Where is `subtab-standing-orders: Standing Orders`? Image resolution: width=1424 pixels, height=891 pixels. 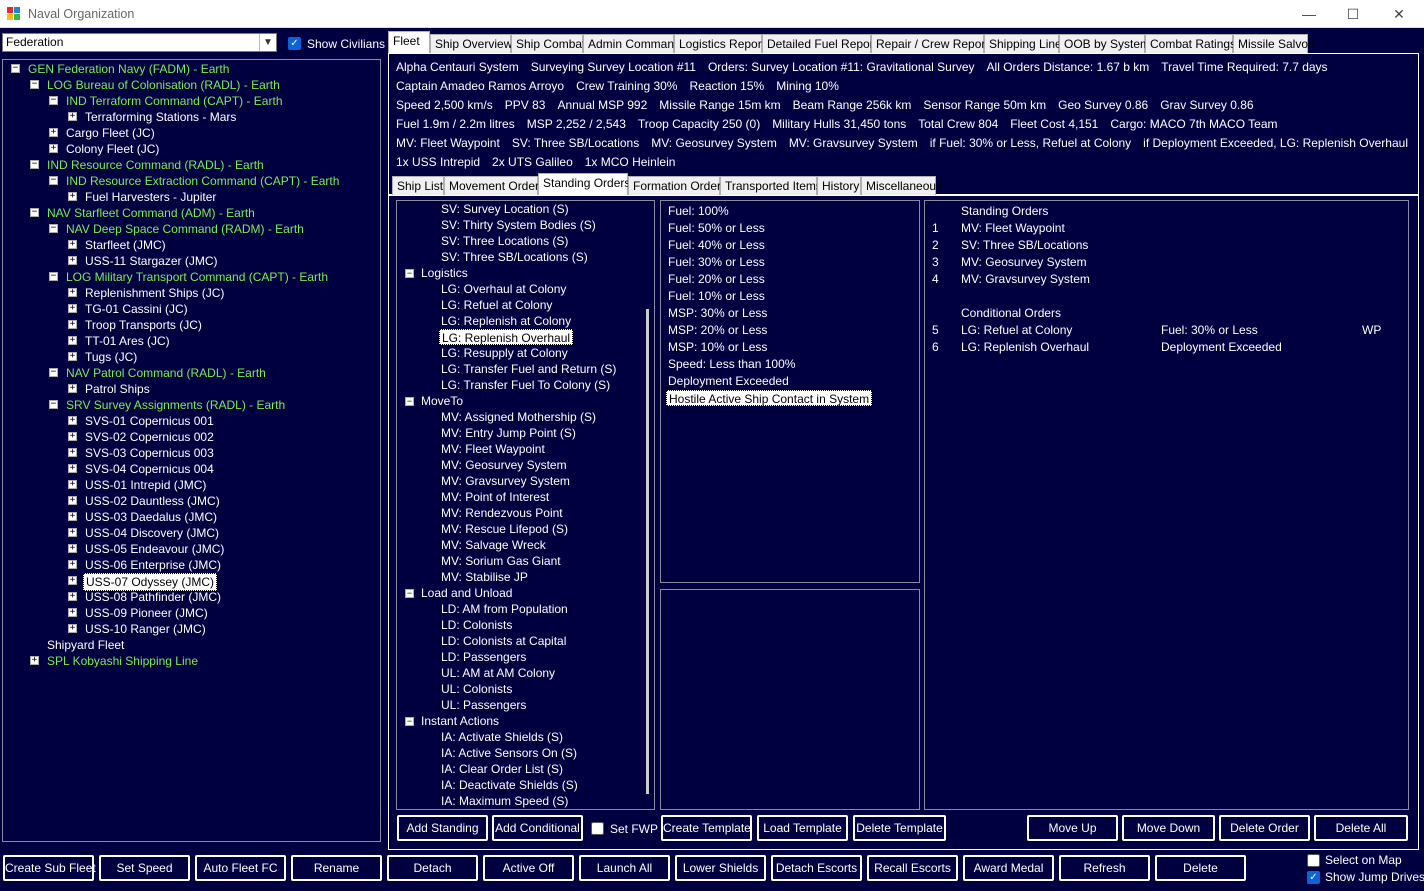
subtab-standing-orders: Standing Orders is located at coordinates (584, 184).